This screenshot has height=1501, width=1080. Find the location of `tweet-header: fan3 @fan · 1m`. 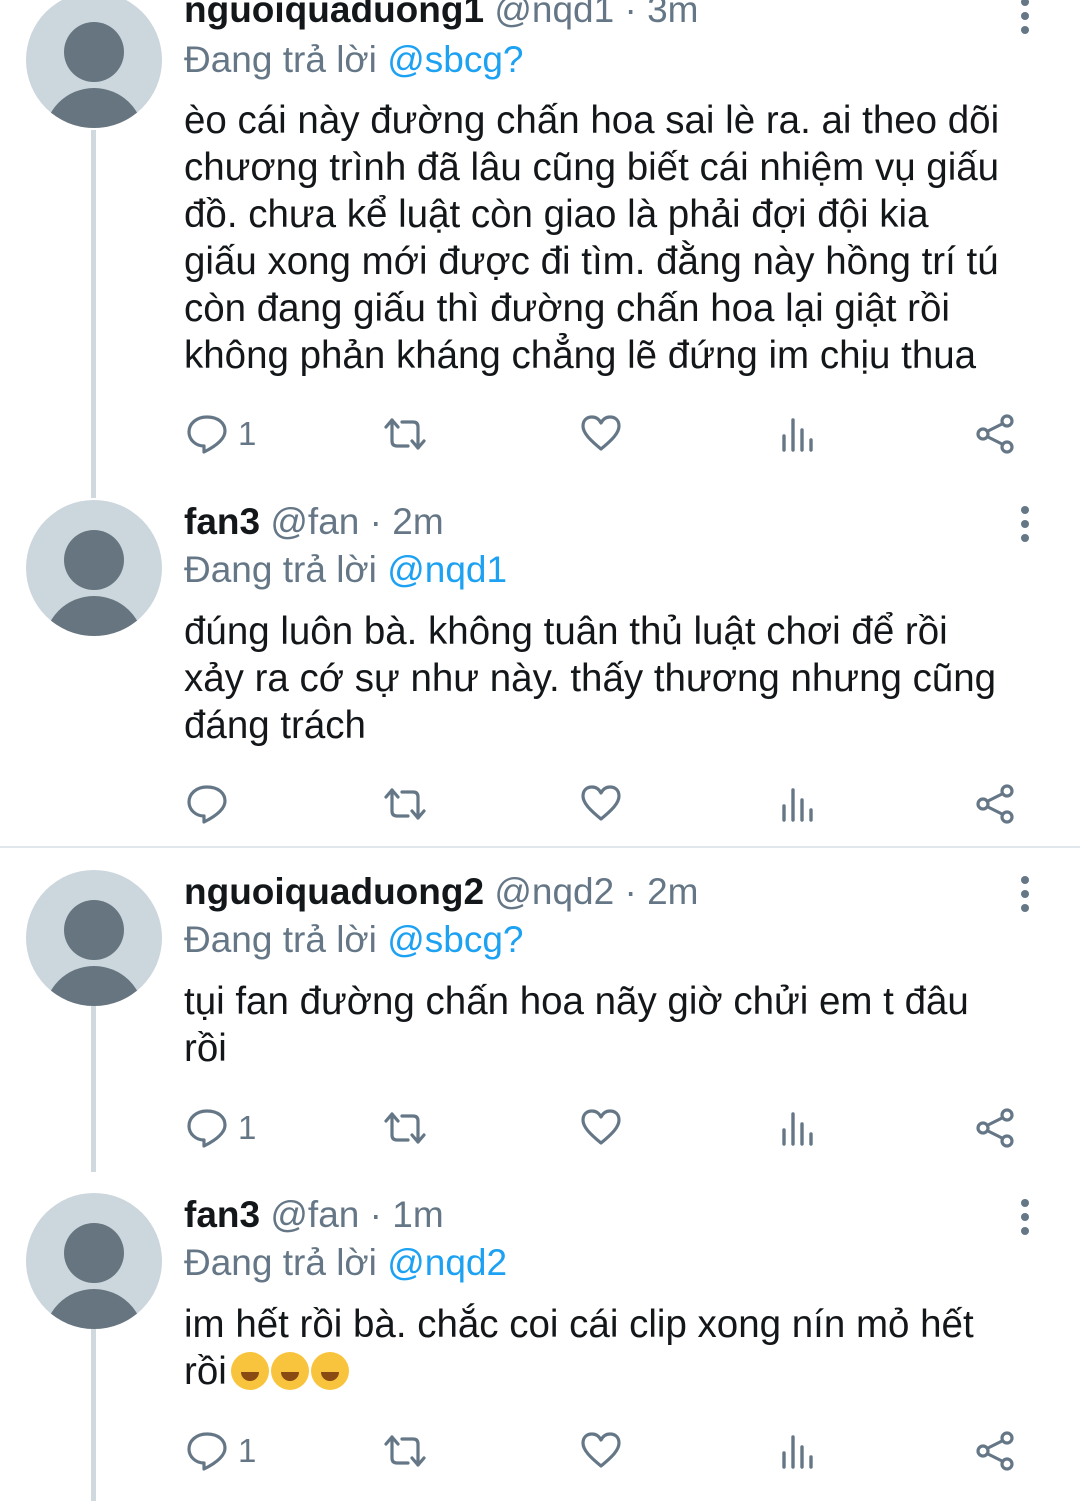

tweet-header: fan3 @fan · 1m is located at coordinates (314, 1215).